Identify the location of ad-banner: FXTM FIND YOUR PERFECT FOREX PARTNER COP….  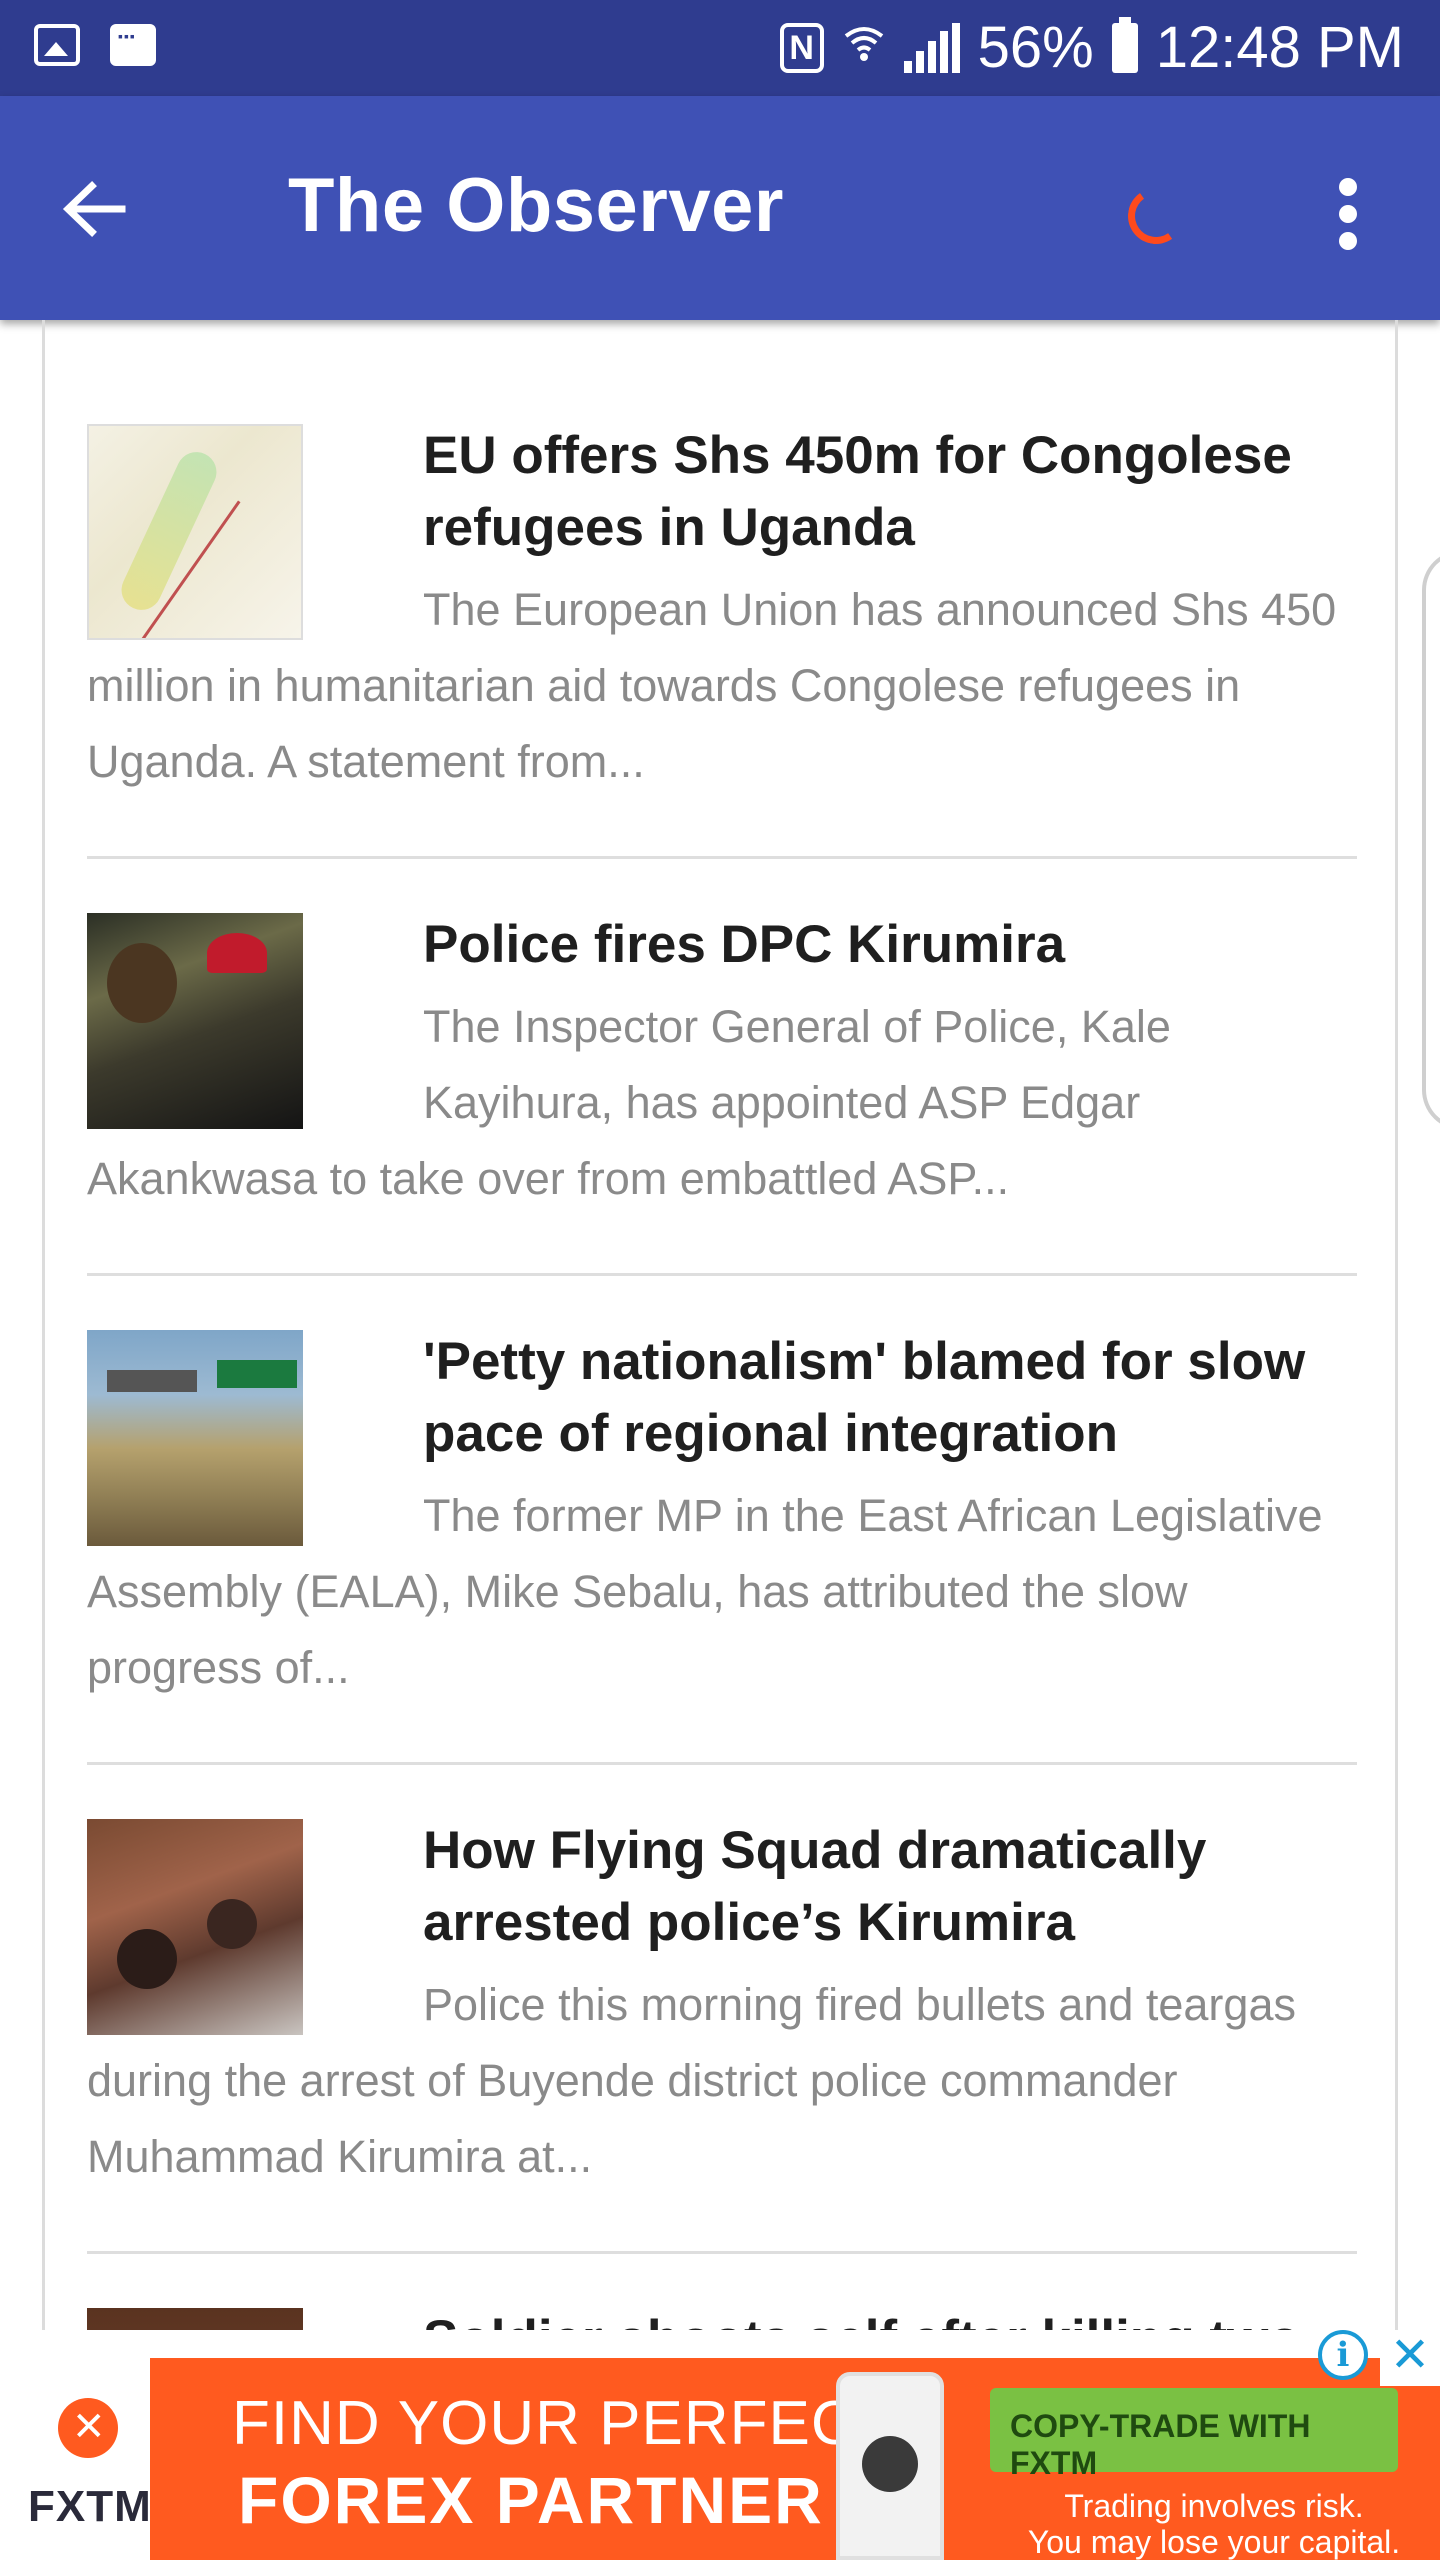
(720, 2445).